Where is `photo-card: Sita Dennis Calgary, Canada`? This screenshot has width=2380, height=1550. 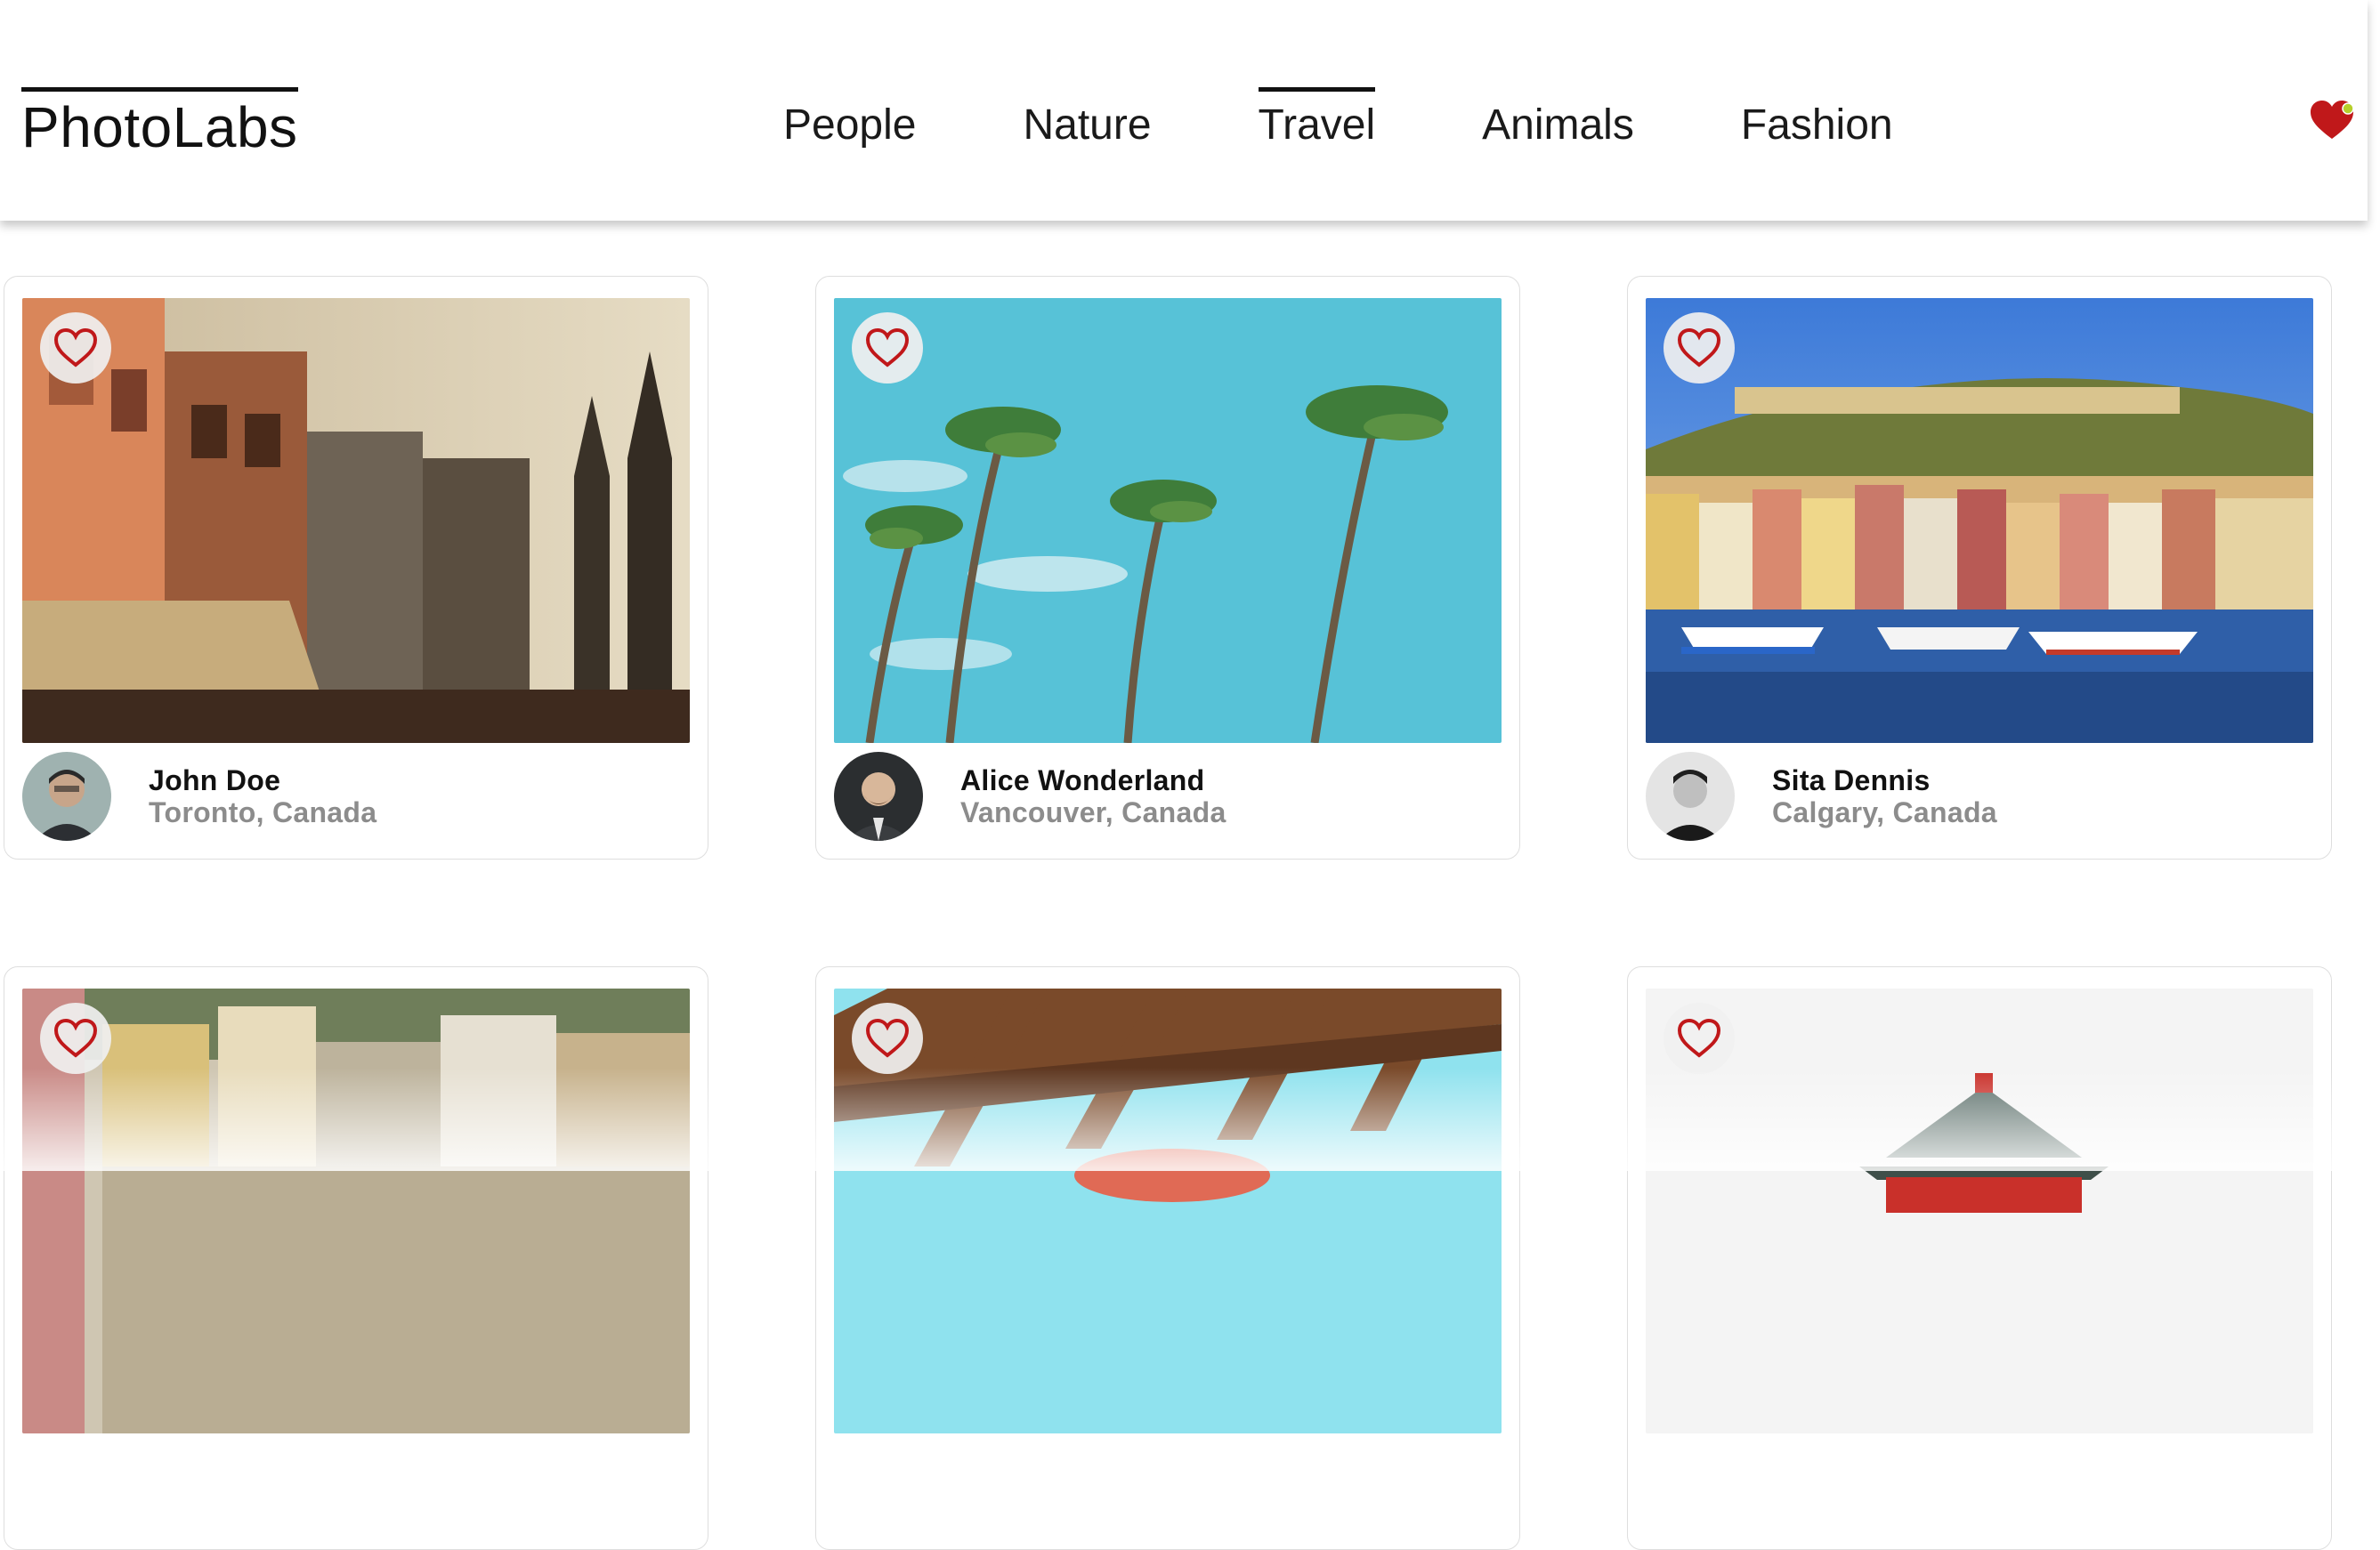 photo-card: Sita Dennis Calgary, Canada is located at coordinates (1980, 568).